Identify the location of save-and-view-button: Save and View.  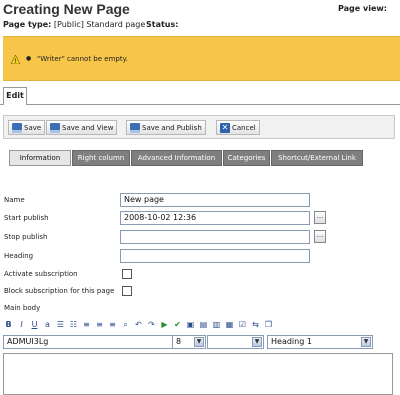
(82, 127).